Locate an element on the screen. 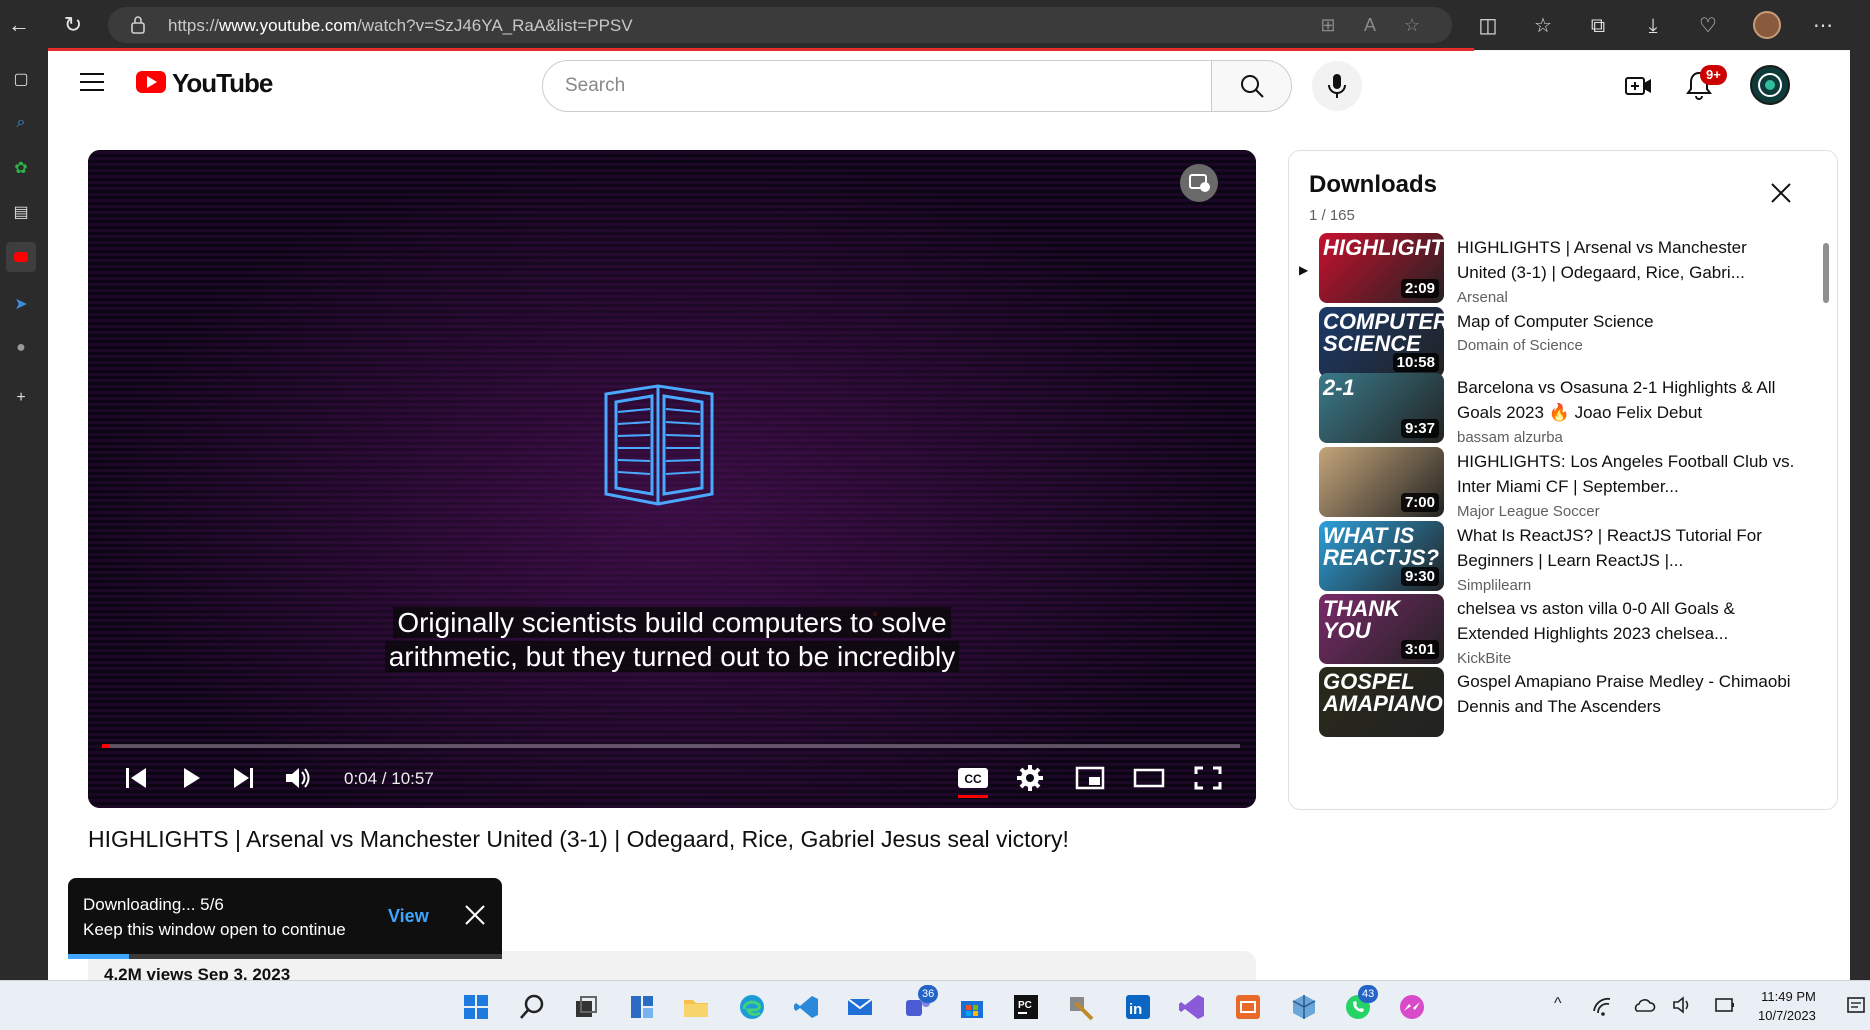 This screenshot has height=1030, width=1870. read-aloud-icon: A is located at coordinates (1370, 25).